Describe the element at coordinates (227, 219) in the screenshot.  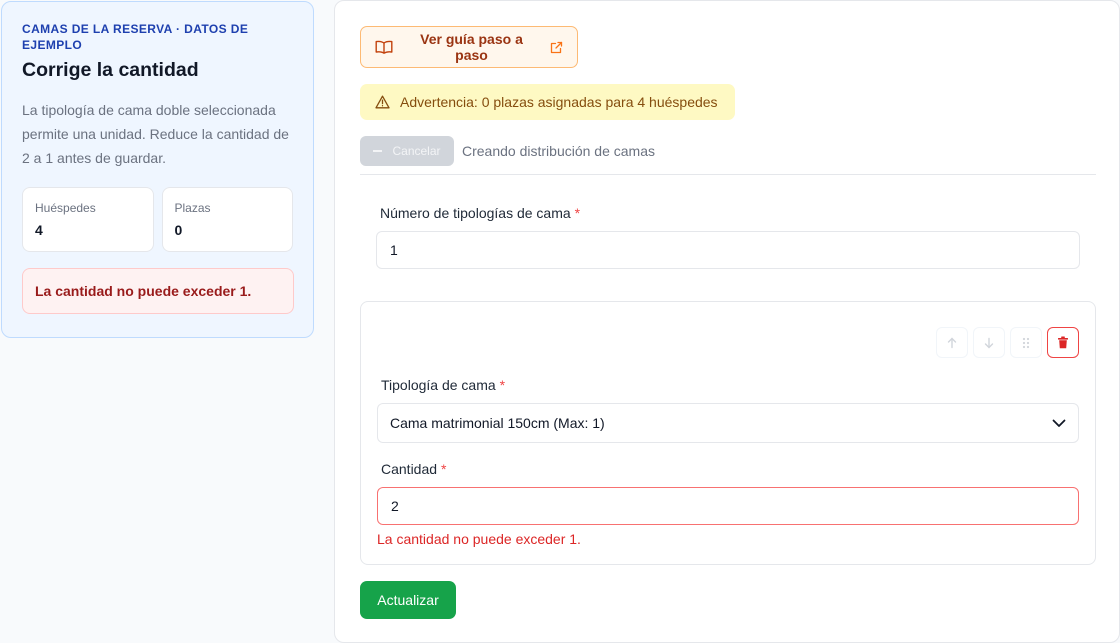
I see `stat-card-places: Plazas 0` at that location.